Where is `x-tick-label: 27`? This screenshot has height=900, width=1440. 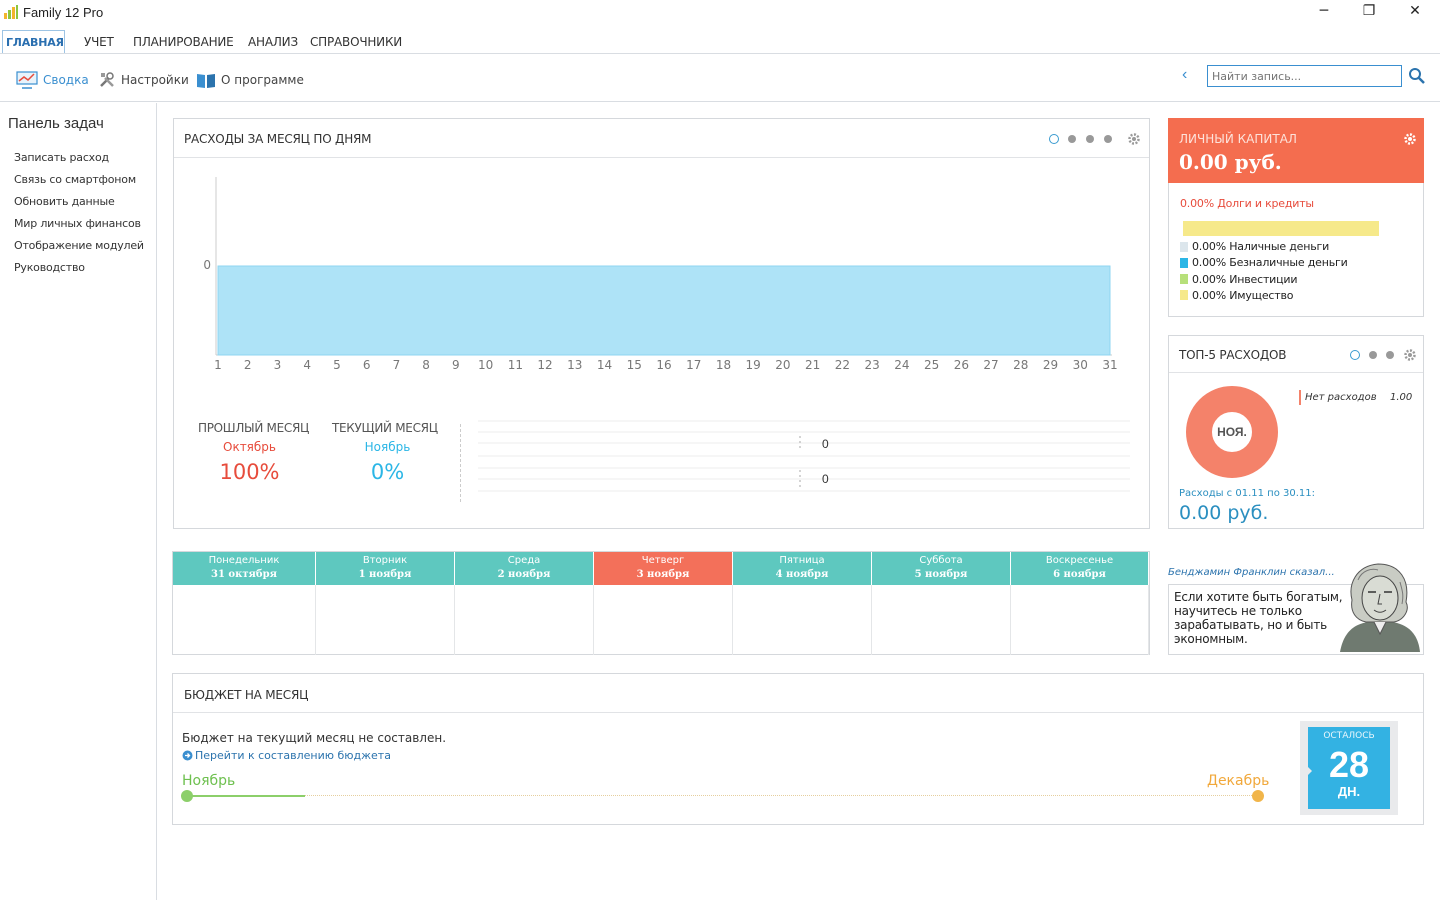 x-tick-label: 27 is located at coordinates (991, 365).